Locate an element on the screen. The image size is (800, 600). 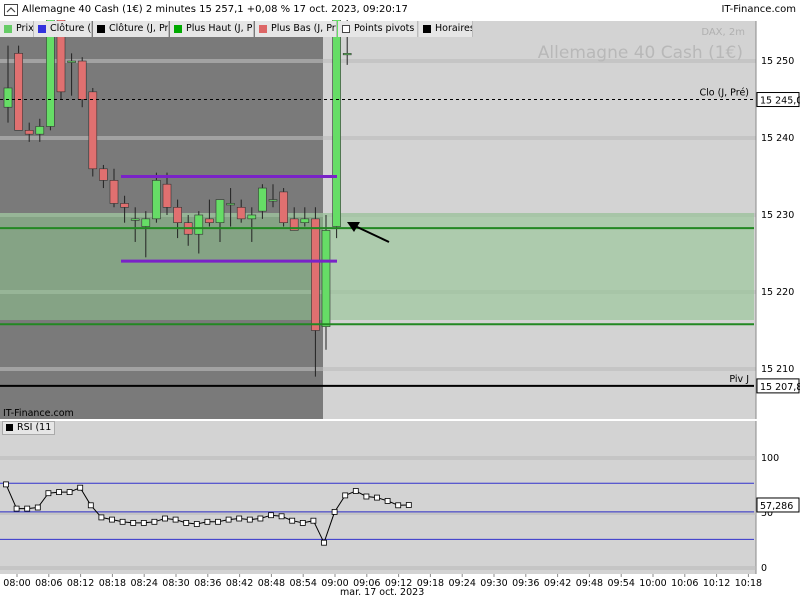
time-tick-label: 08:24 is located at coordinates (144, 583).